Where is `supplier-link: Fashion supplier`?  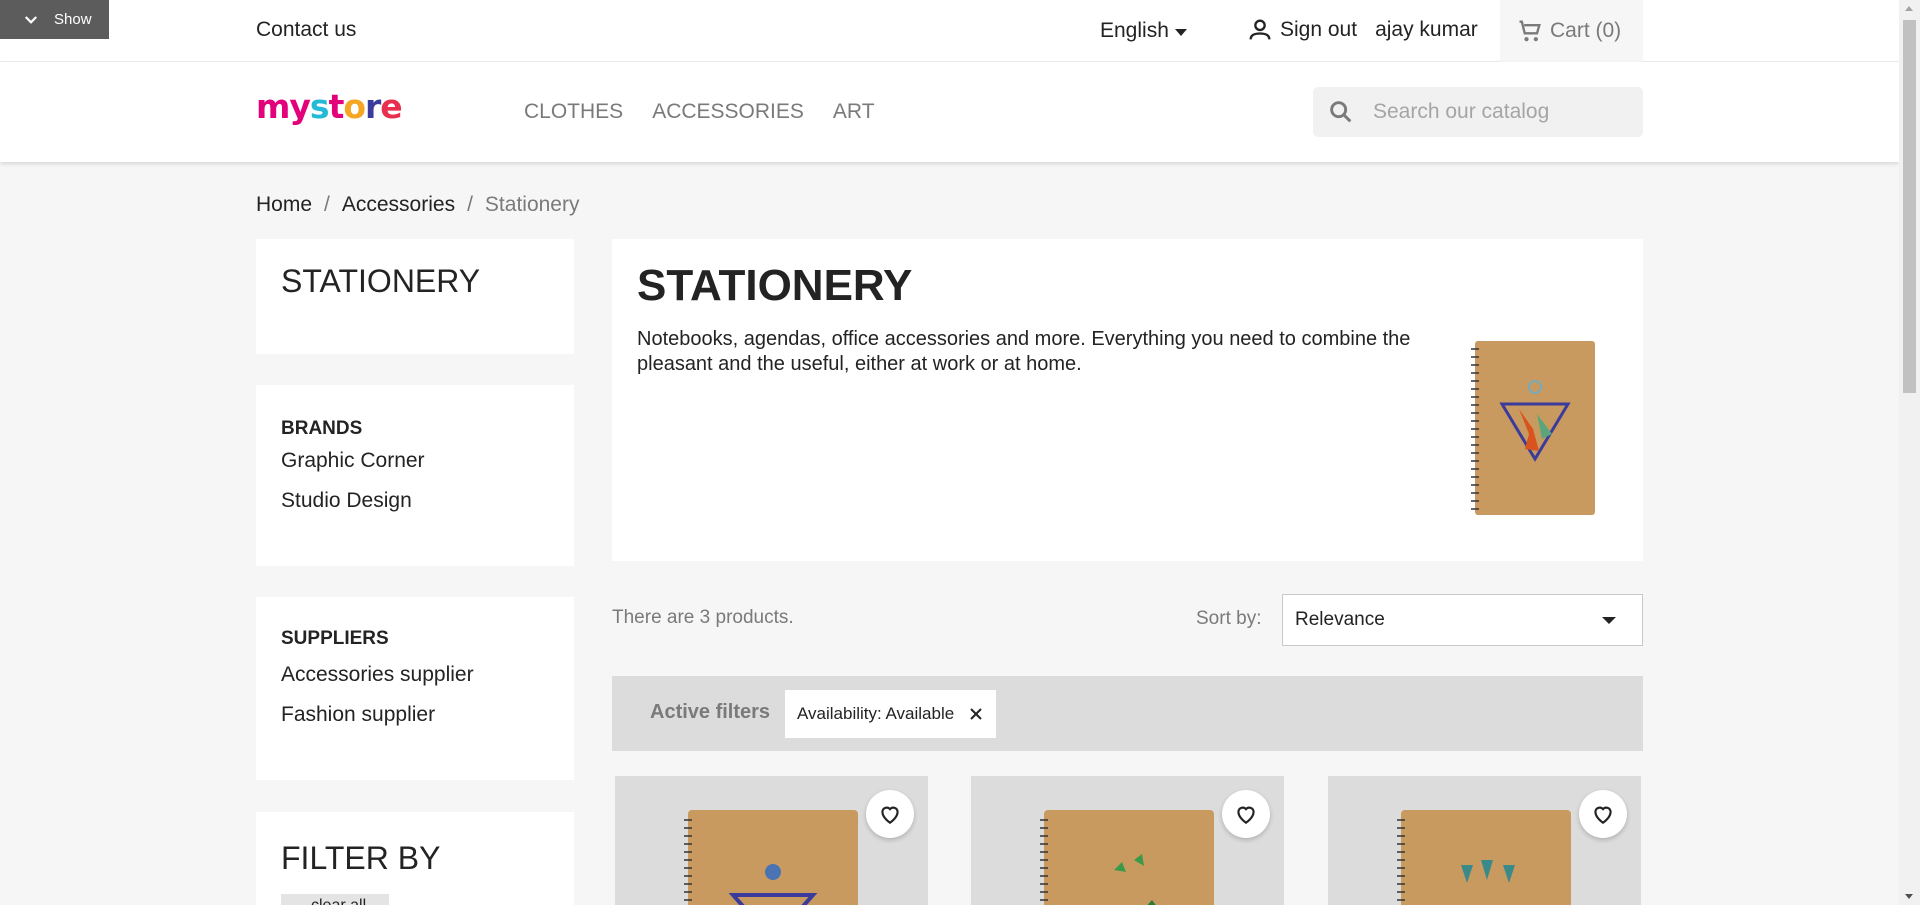
supplier-link: Fashion supplier is located at coordinates (358, 715).